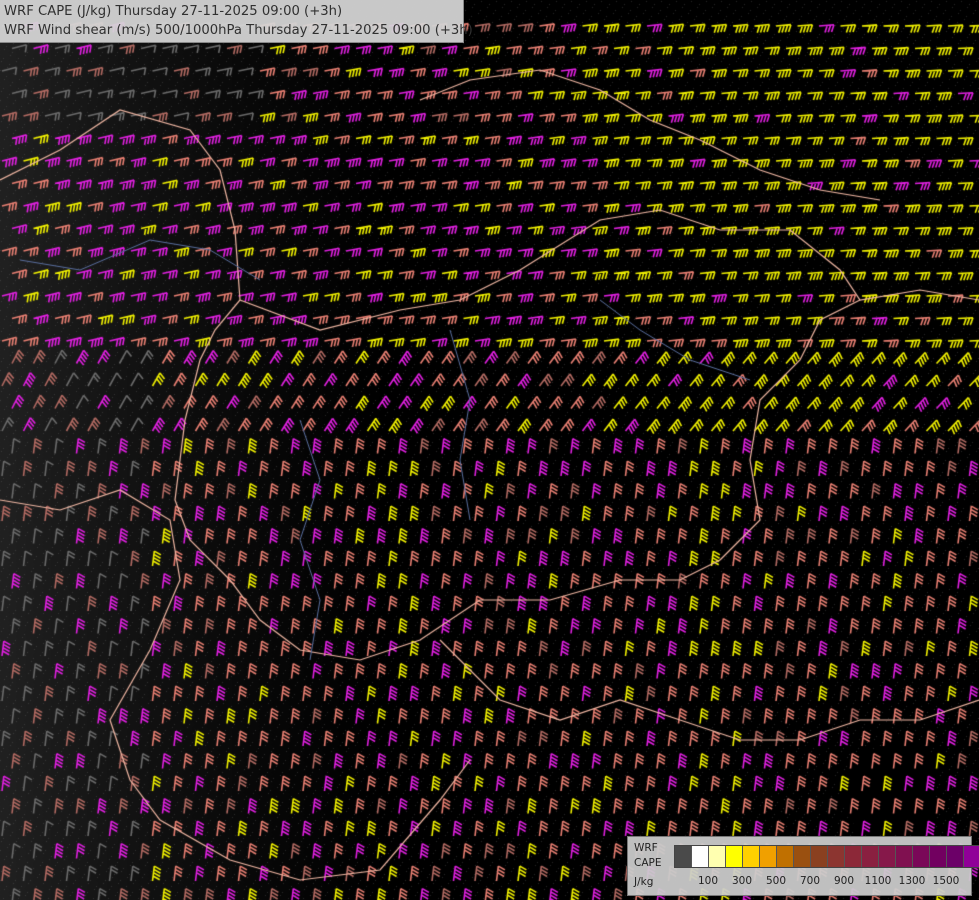 The height and width of the screenshot is (900, 979). What do you see at coordinates (646, 848) in the screenshot?
I see `legend-label-wrf: WRF` at bounding box center [646, 848].